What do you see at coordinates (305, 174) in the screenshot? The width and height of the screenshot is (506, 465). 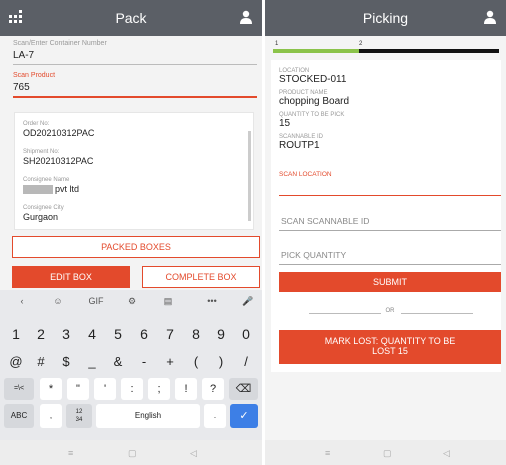 I see `scan-location-label: SCAN LOCATION` at bounding box center [305, 174].